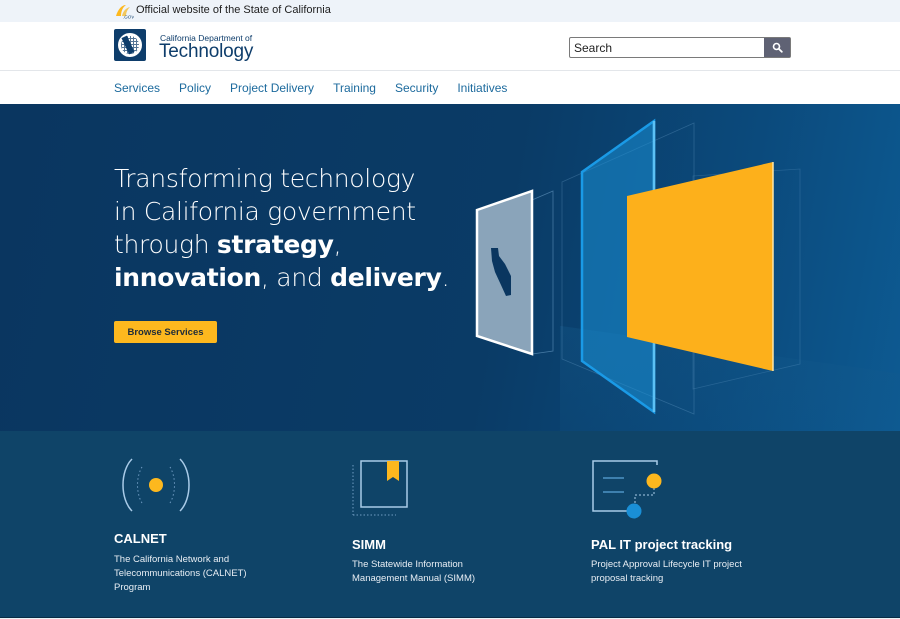 The width and height of the screenshot is (900, 619). Describe the element at coordinates (416, 88) in the screenshot. I see `nav-item-security: Security` at that location.